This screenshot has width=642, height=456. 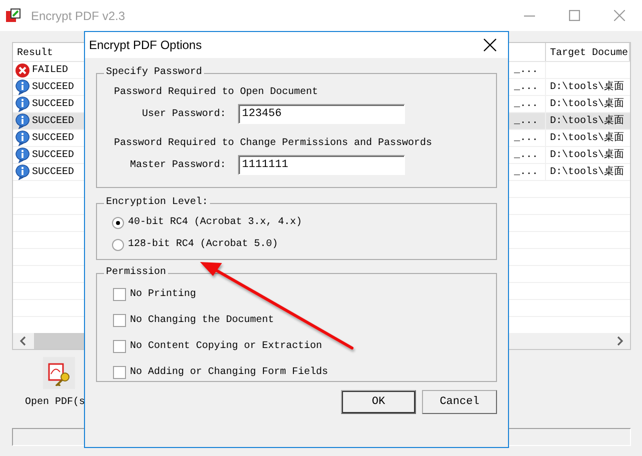 I want to click on radio-option: 40-bit RC4 (Acrobat 3.x, 4.x), so click(x=304, y=222).